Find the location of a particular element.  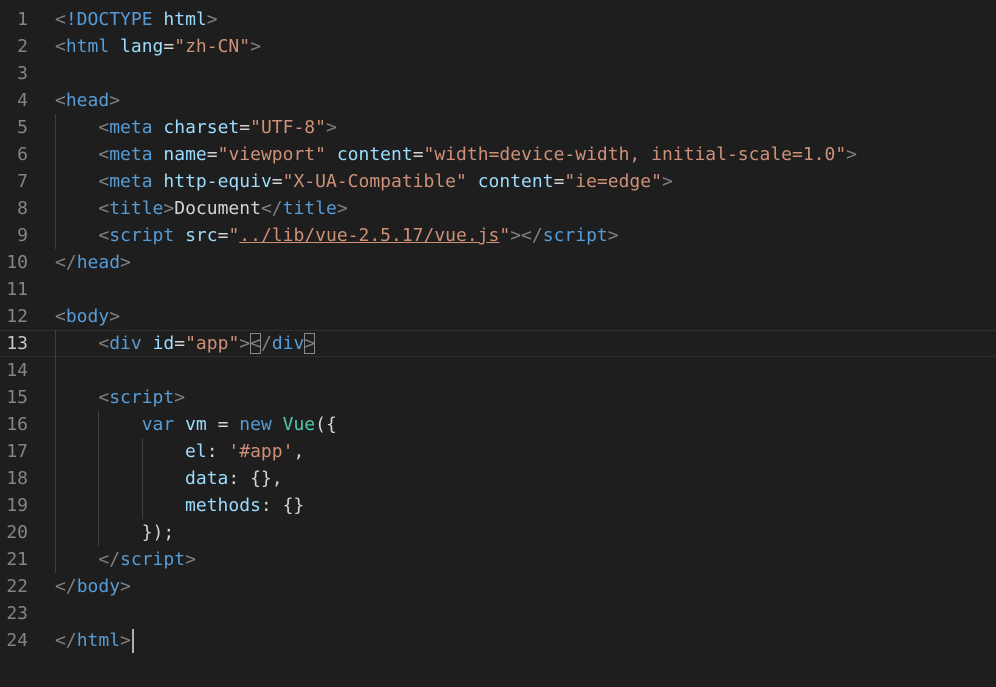

line-number: 4 is located at coordinates (22, 100).